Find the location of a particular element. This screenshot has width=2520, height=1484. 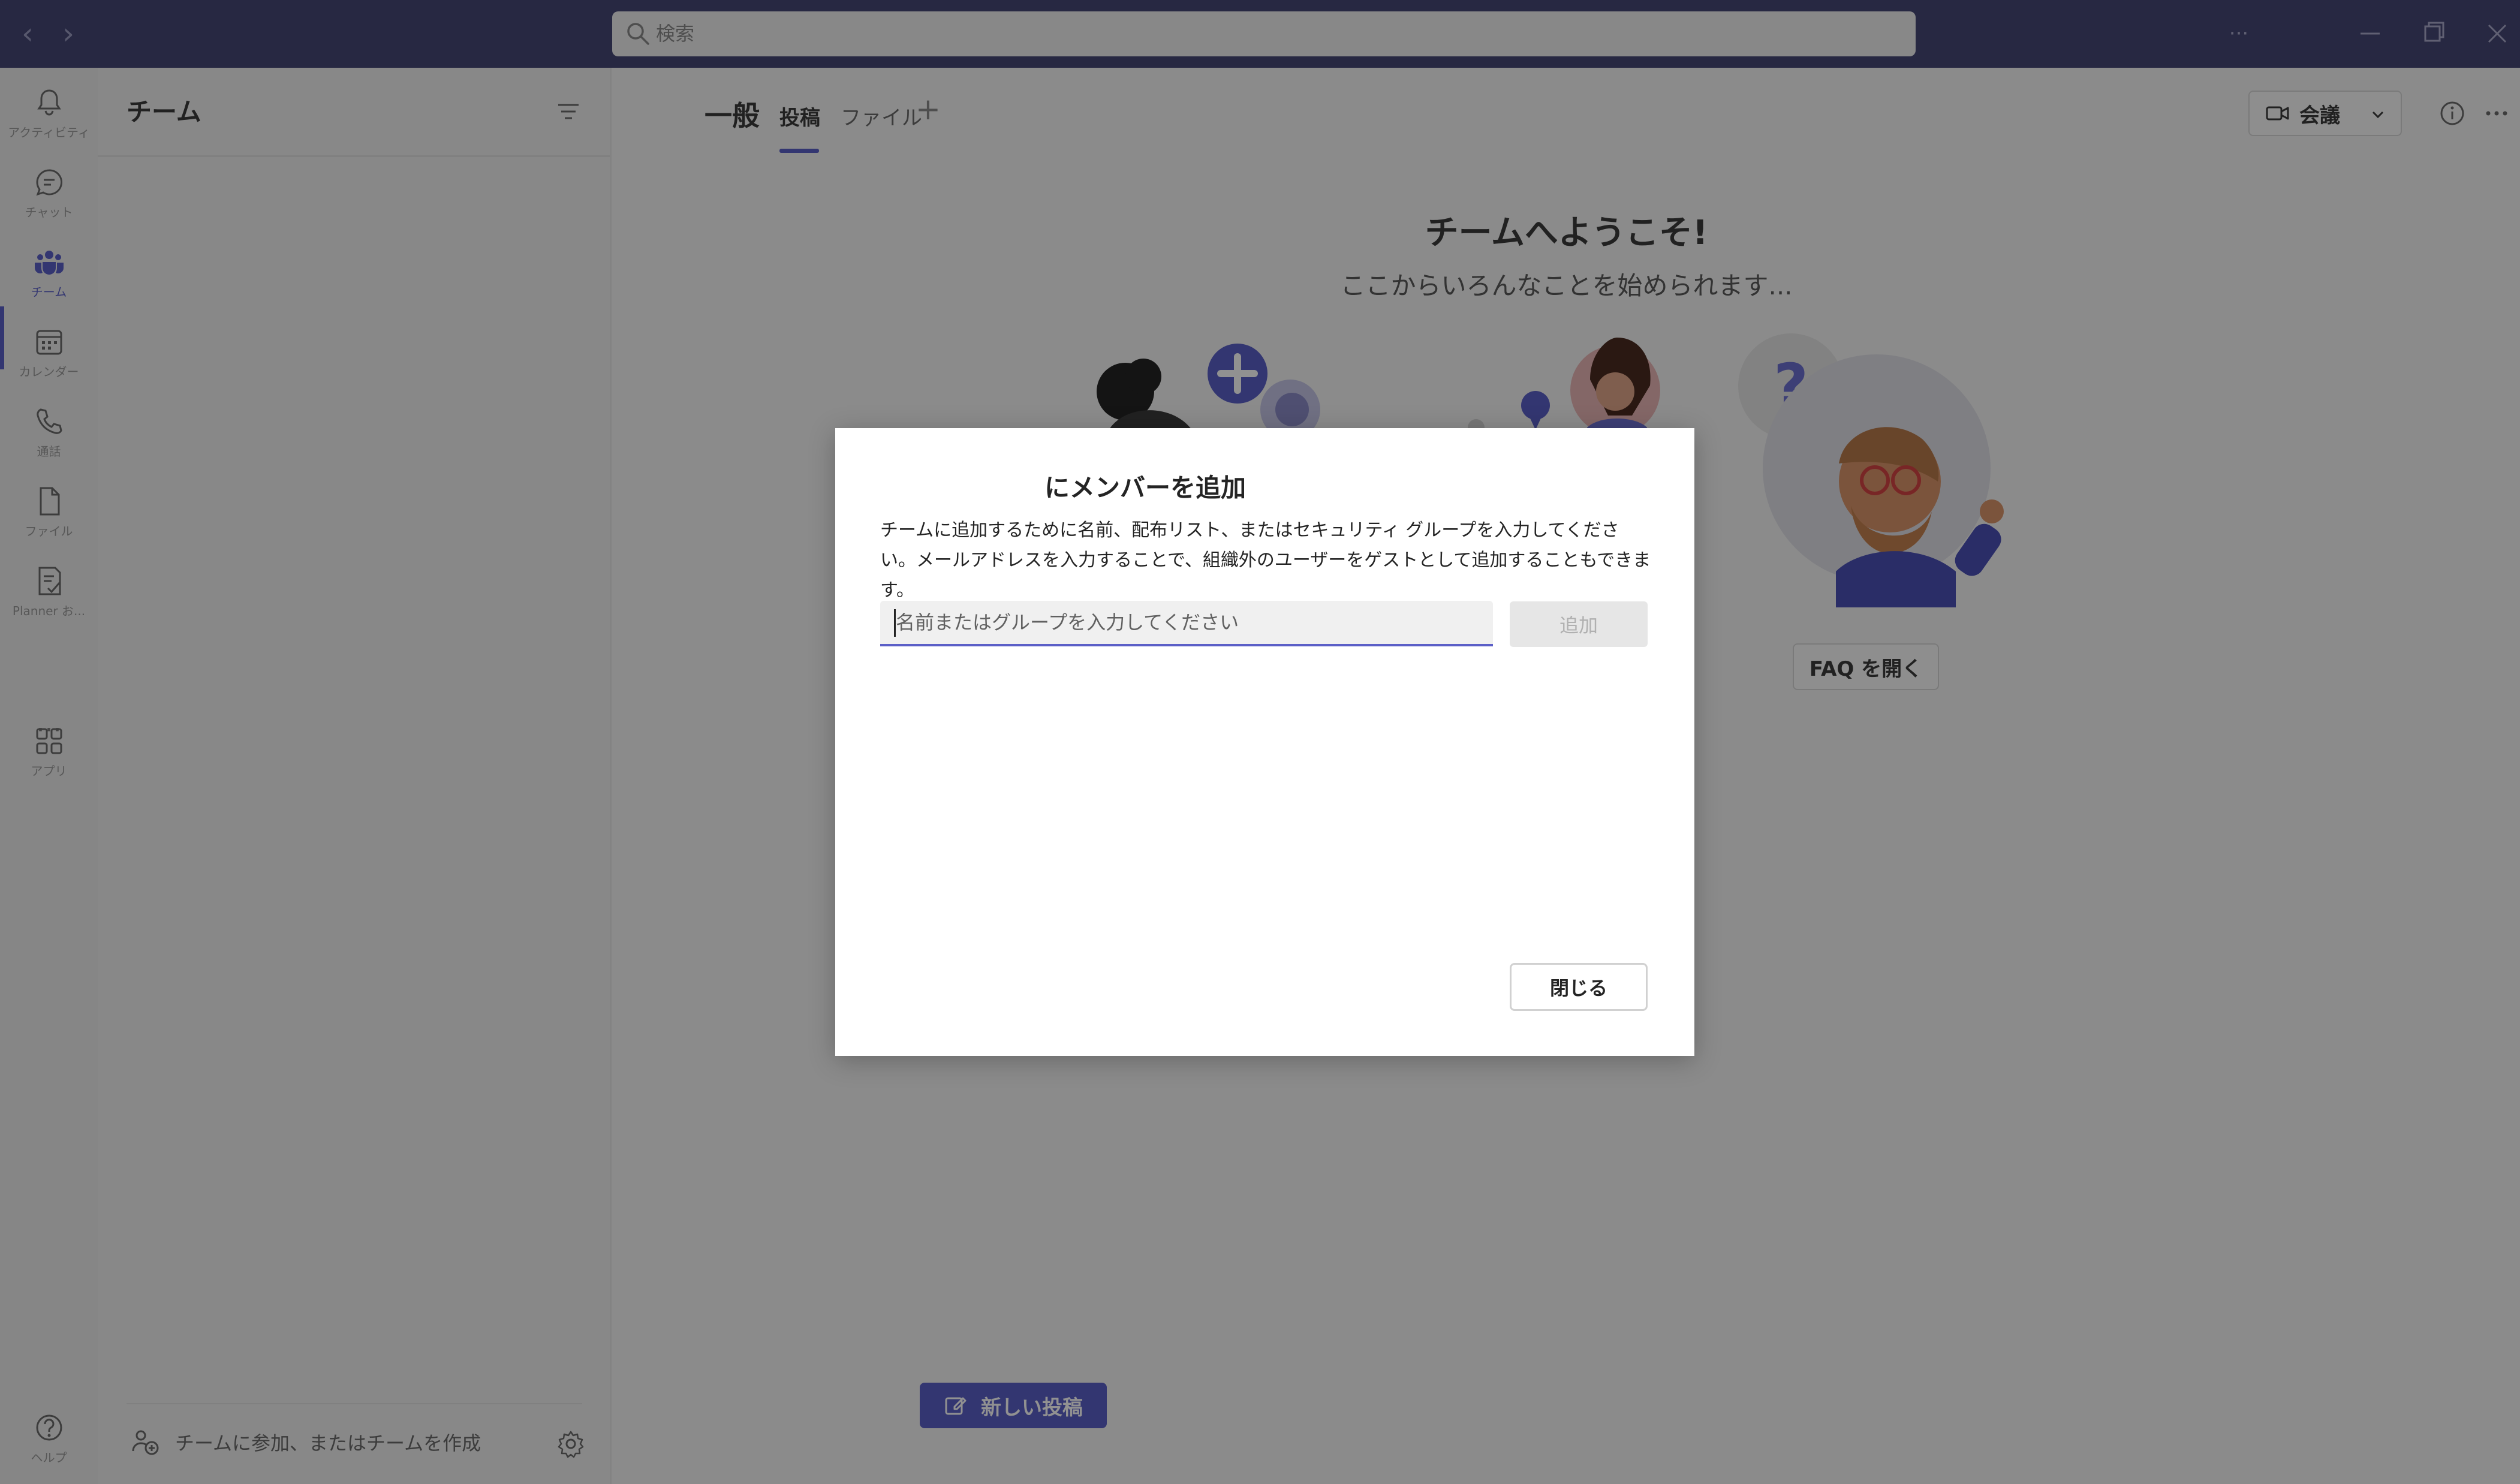

member-search-input is located at coordinates (1186, 624).